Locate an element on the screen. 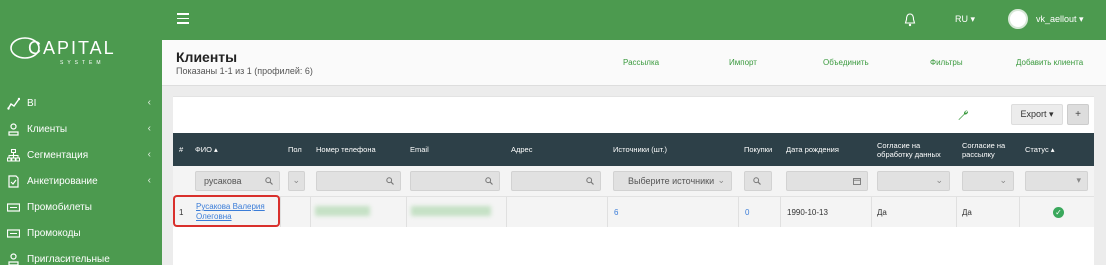  merge-link: Объединить is located at coordinates (846, 62).